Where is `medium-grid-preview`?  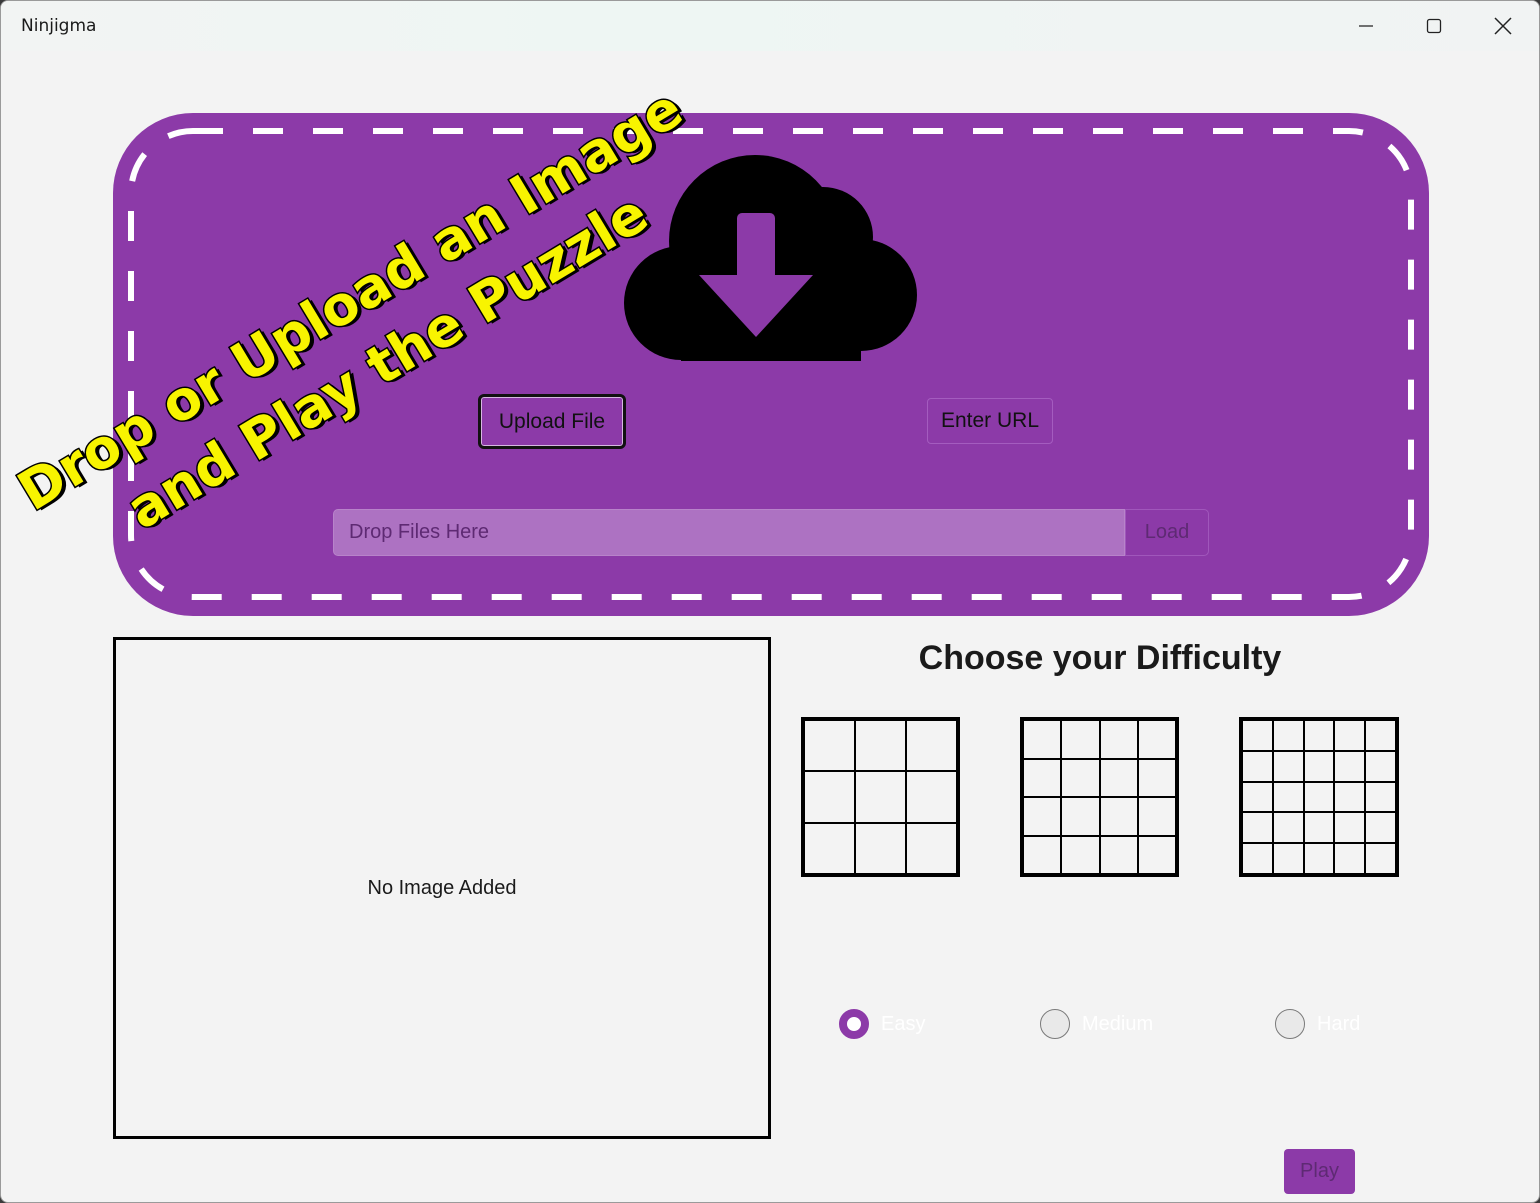 medium-grid-preview is located at coordinates (1099, 797).